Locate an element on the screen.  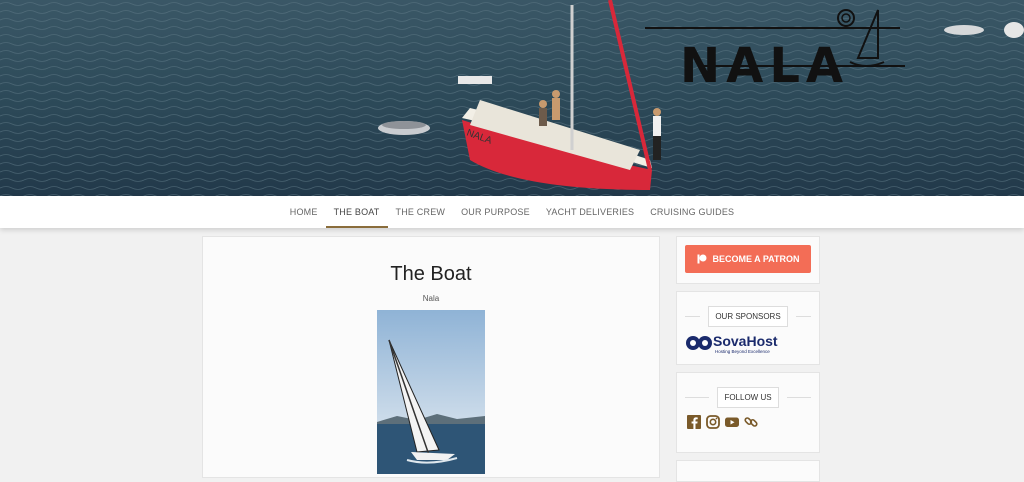
social-links is located at coordinates (722, 422).